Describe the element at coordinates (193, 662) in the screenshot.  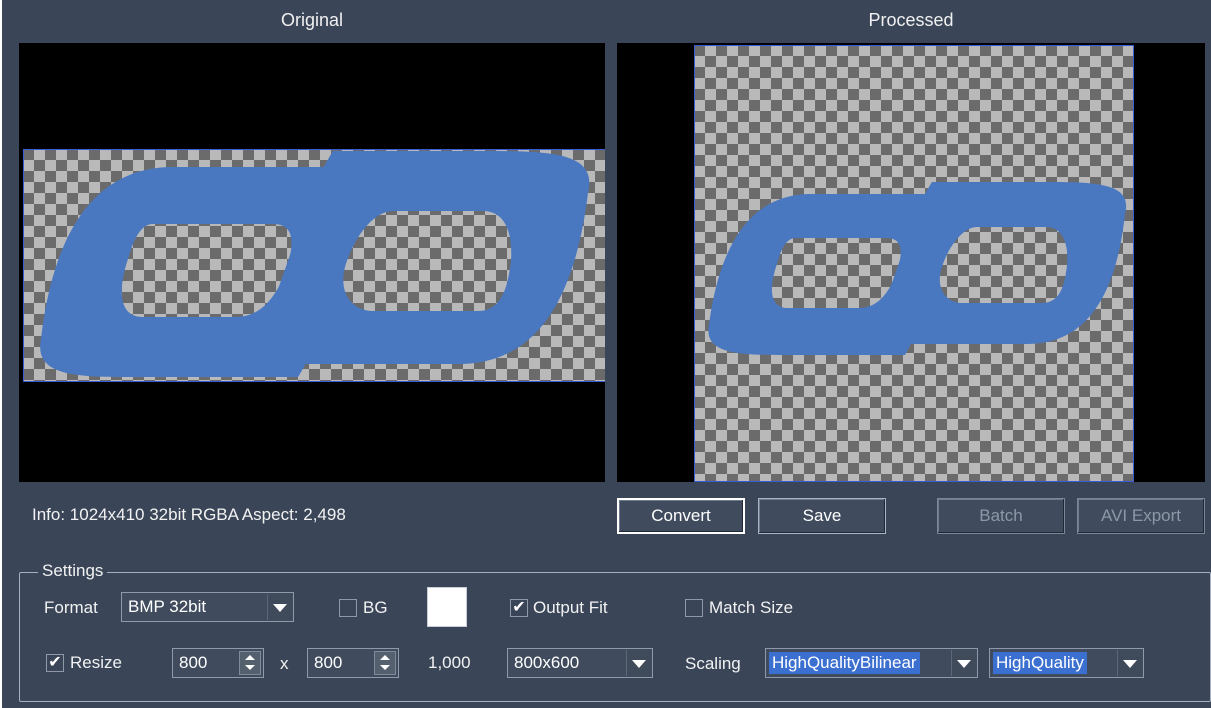
I see `width-value: 800` at that location.